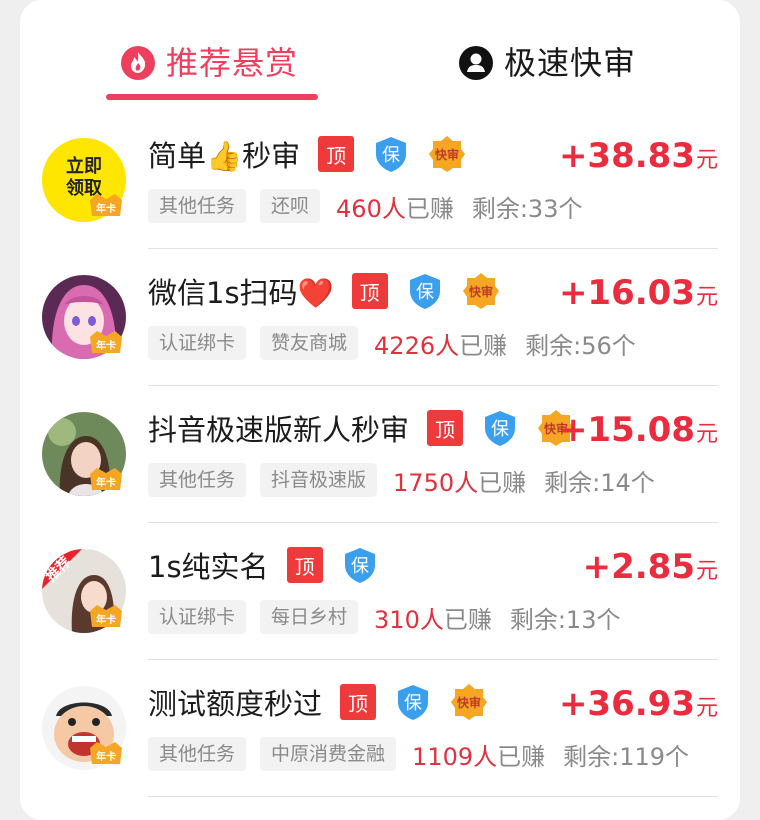  I want to click on meta-line: 其他任务 中原消费金融 1109人已赚 剩余:119个, so click(418, 754).